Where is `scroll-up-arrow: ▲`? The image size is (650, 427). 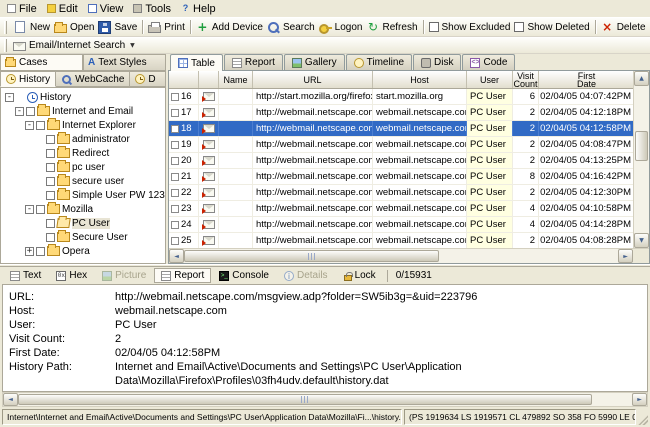 scroll-up-arrow: ▲ is located at coordinates (641, 78).